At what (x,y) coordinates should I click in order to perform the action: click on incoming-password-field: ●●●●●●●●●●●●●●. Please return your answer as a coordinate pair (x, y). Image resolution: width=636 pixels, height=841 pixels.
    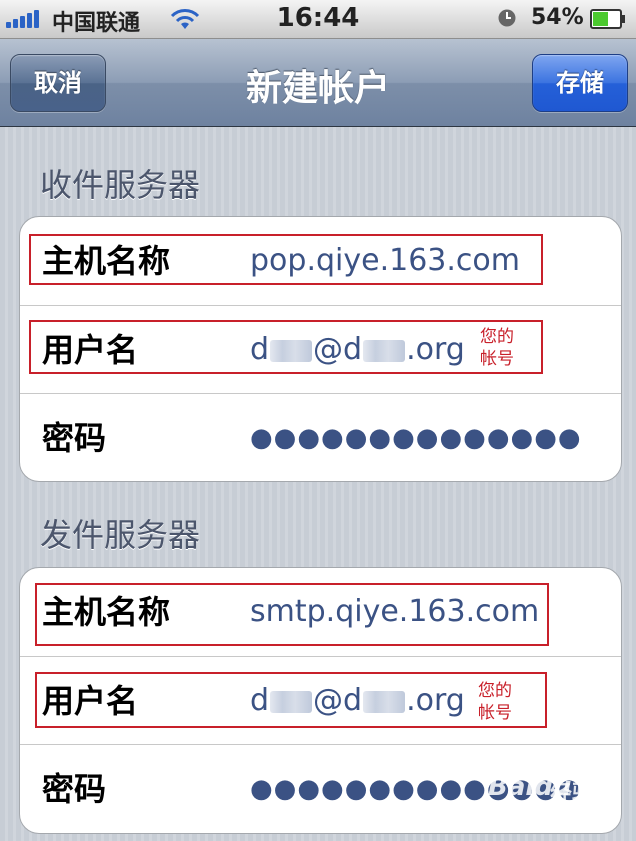
    Looking at the image, I should click on (416, 437).